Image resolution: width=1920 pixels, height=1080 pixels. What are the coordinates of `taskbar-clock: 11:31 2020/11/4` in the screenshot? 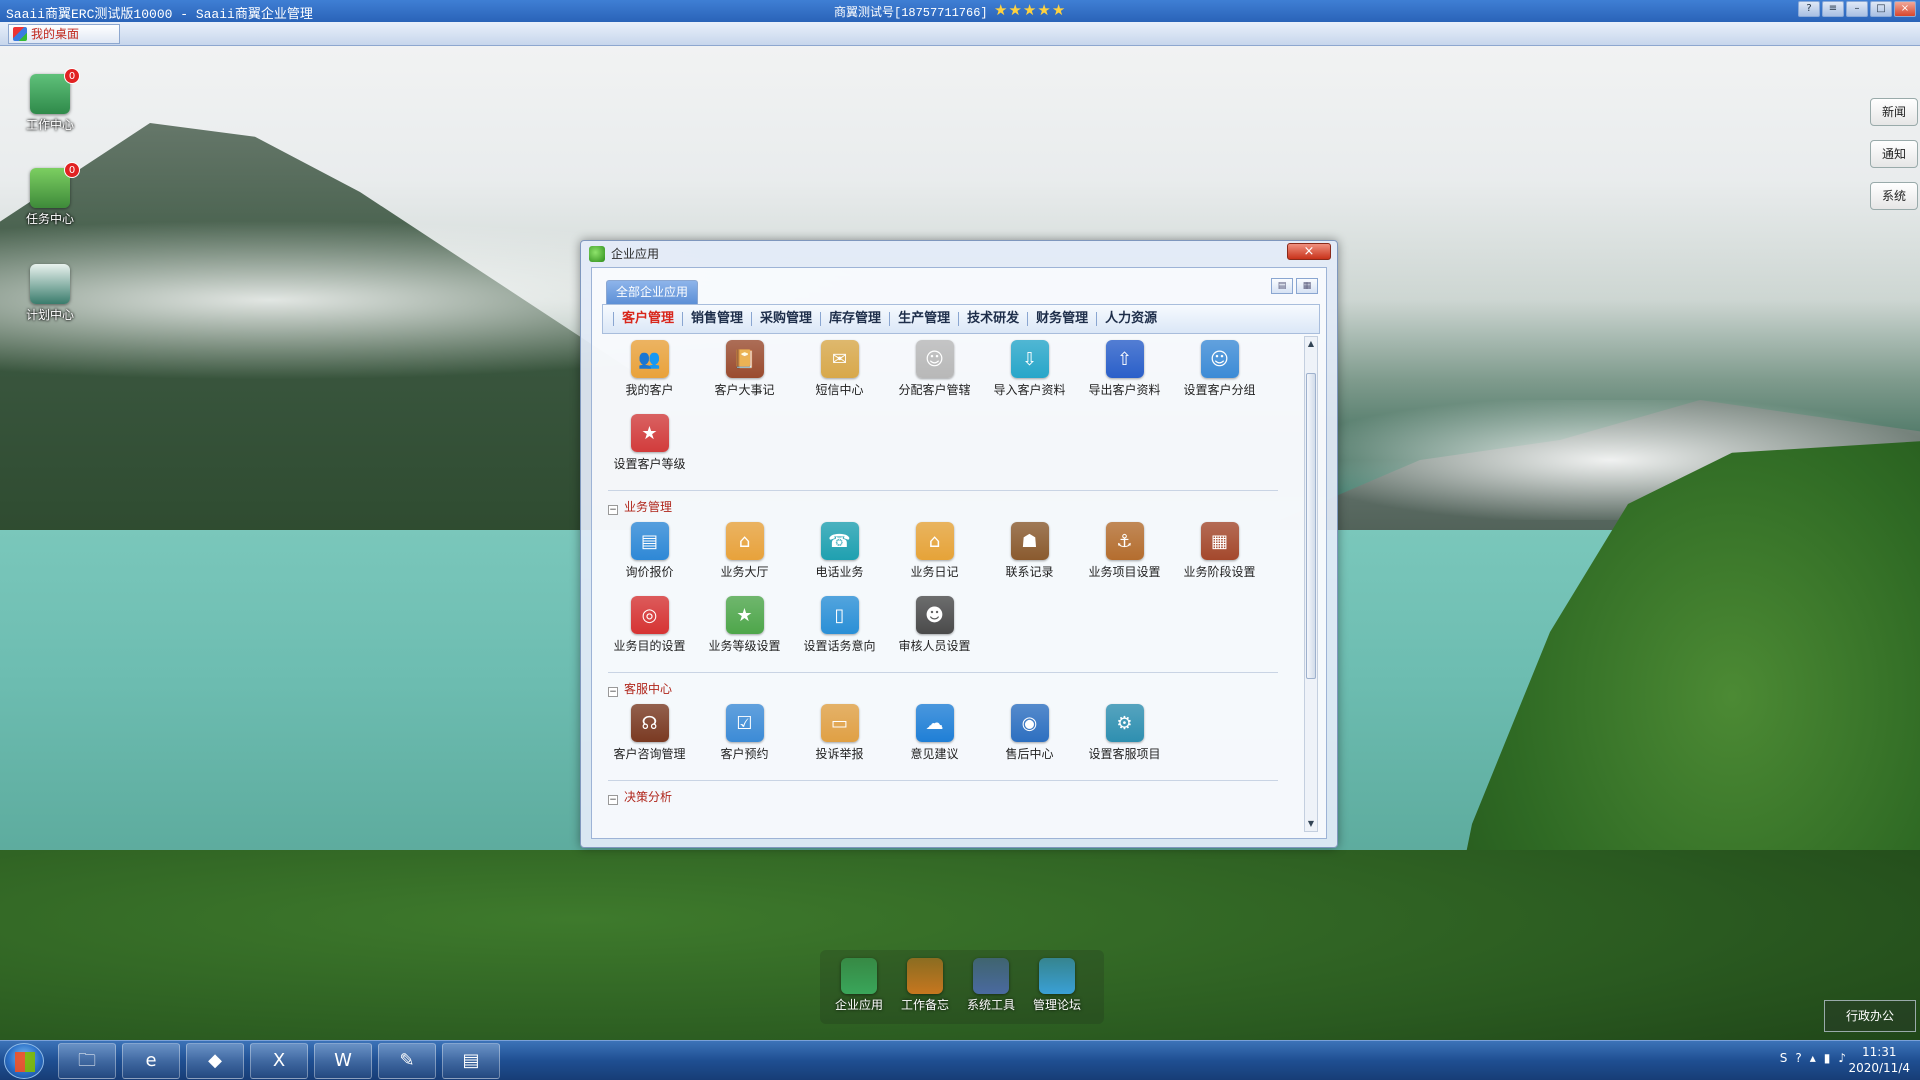 It's located at (1879, 1060).